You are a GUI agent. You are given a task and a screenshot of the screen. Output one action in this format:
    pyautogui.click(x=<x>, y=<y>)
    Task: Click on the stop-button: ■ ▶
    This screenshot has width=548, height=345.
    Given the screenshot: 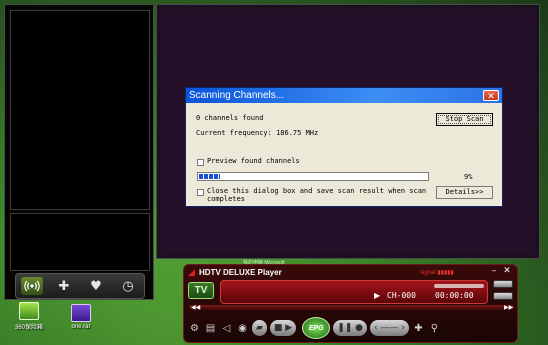 What is the action you would take?
    pyautogui.click(x=283, y=328)
    